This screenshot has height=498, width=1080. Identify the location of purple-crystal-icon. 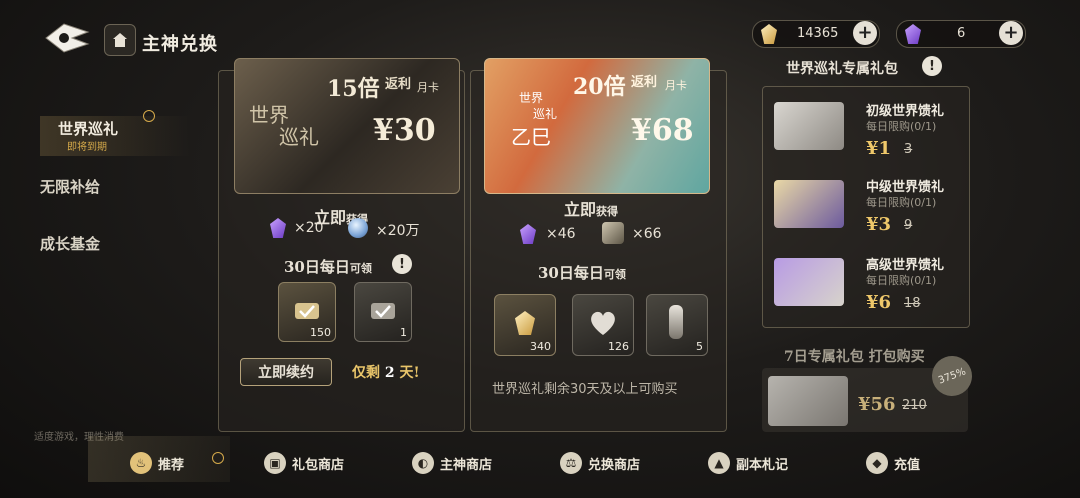
(913, 34).